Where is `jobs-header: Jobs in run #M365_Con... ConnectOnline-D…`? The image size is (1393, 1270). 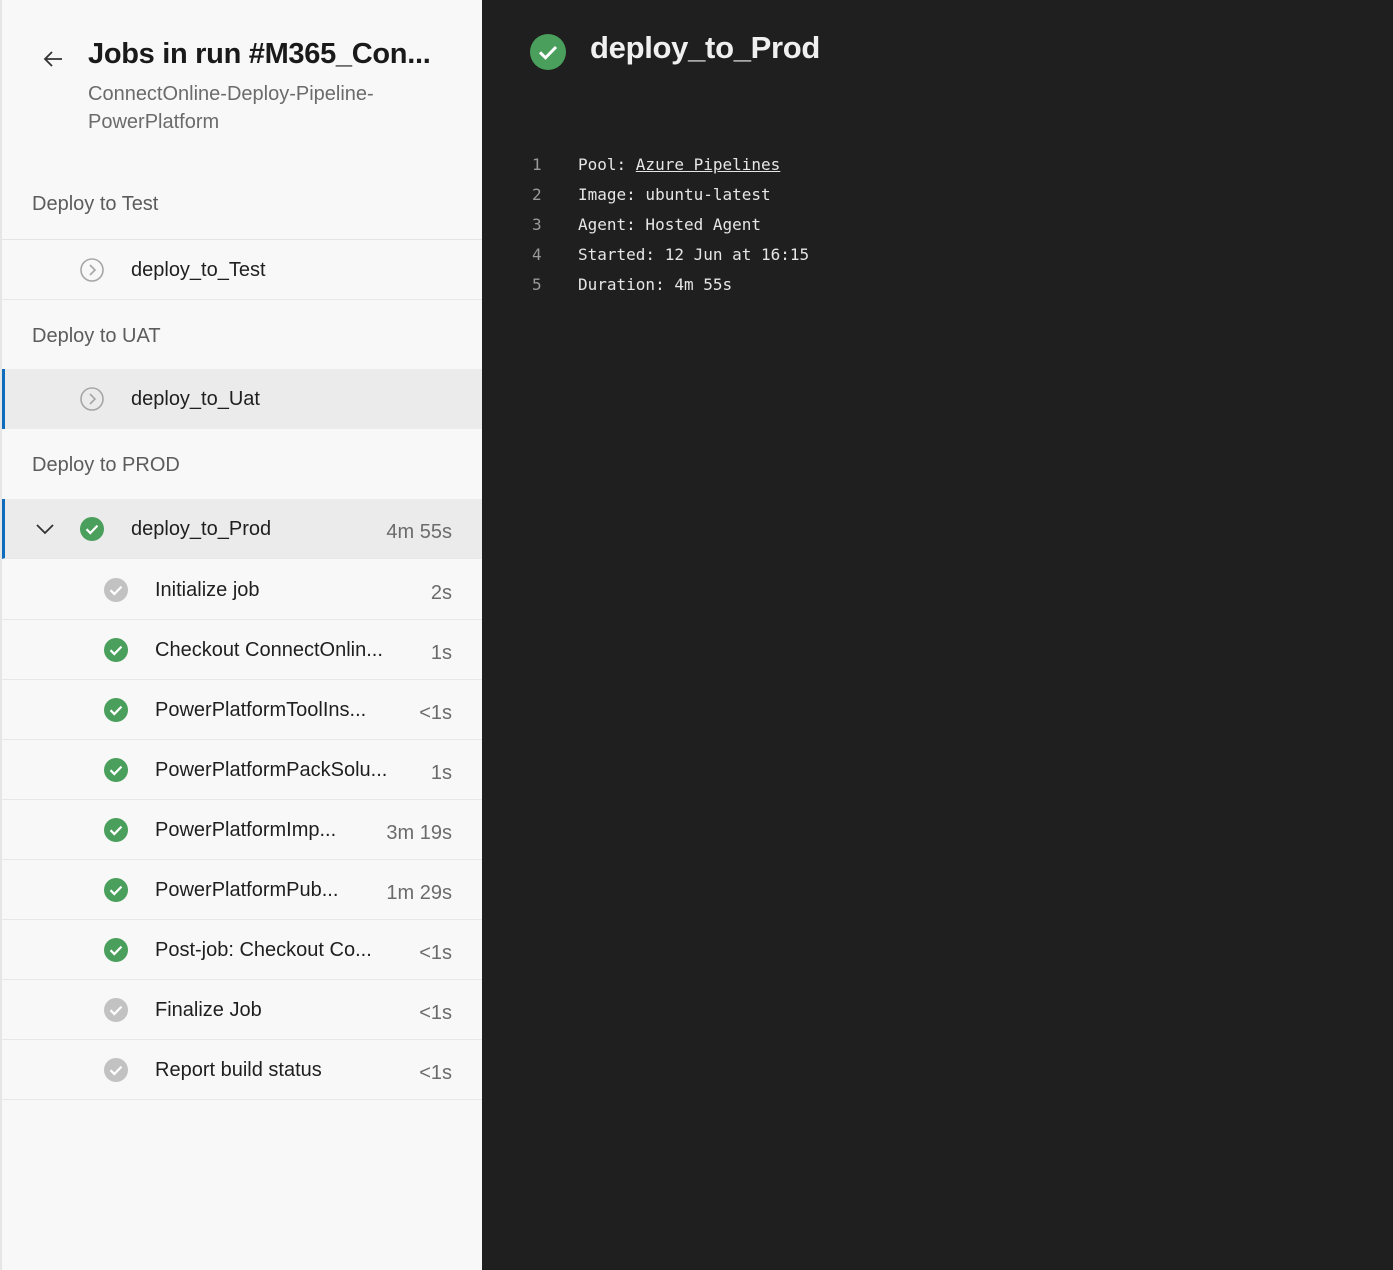
jobs-header: Jobs in run #M365_Con... ConnectOnline-D… is located at coordinates (242, 80).